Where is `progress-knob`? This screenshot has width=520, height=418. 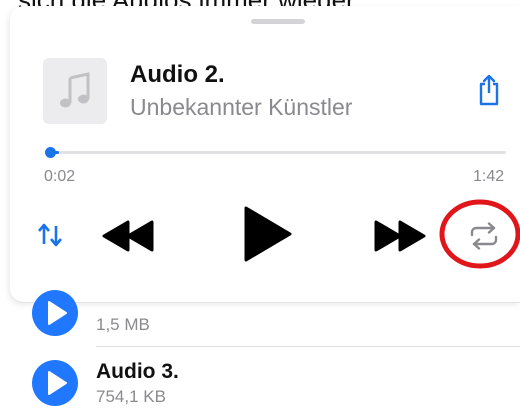 progress-knob is located at coordinates (50, 152).